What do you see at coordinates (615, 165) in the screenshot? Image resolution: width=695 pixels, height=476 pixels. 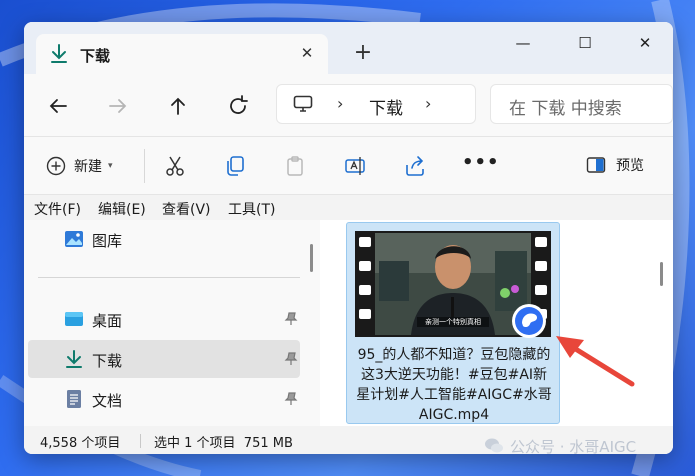 I see `preview-button: 预览` at bounding box center [615, 165].